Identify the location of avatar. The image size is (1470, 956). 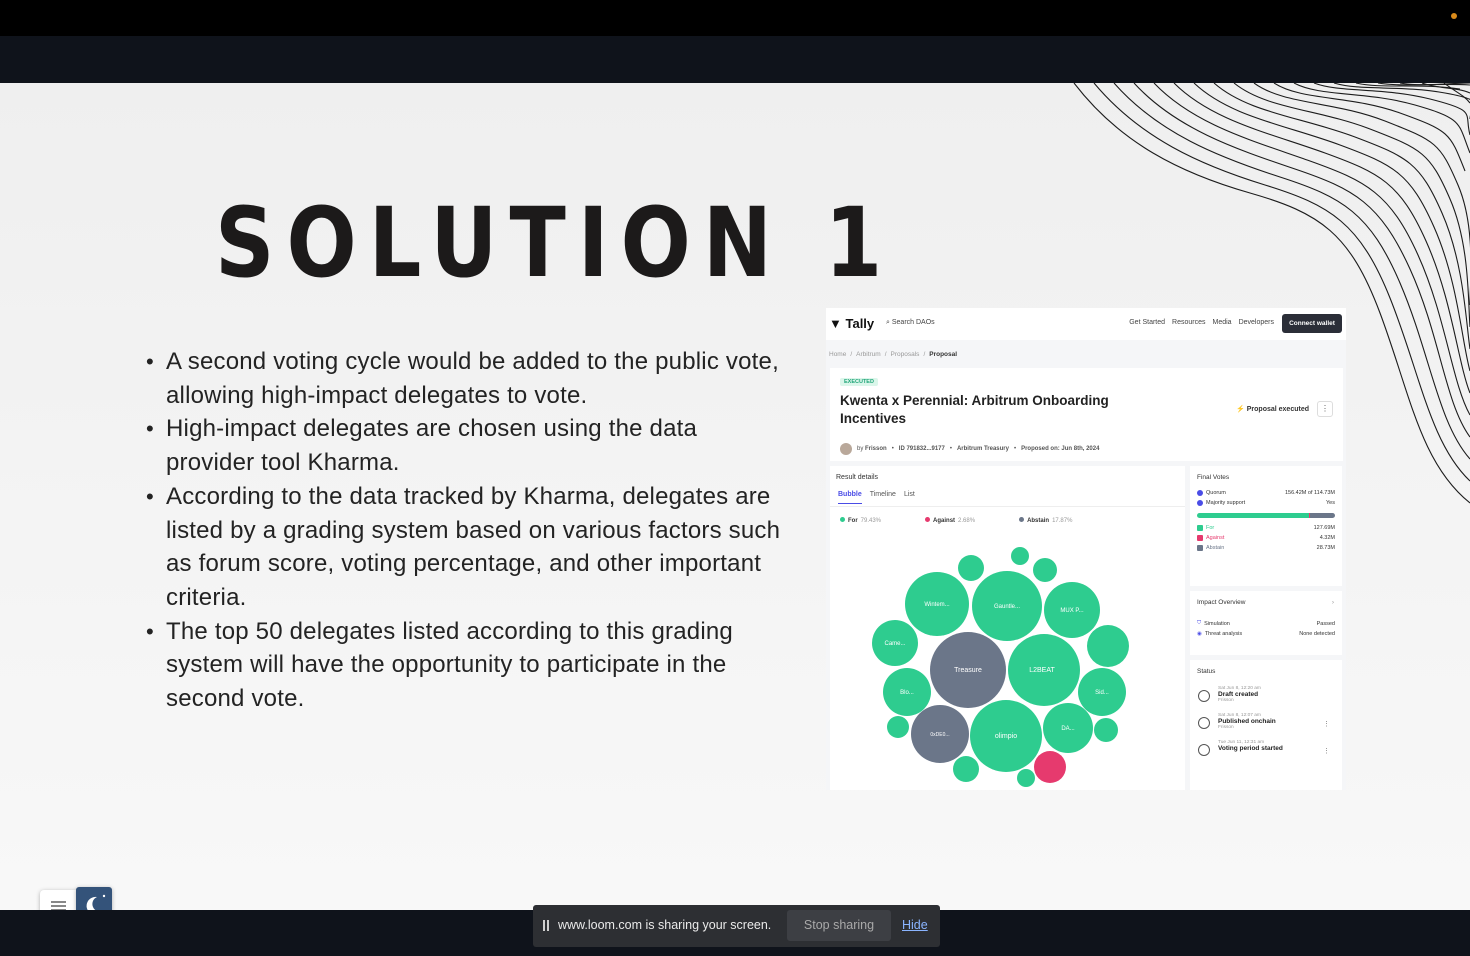
(846, 449).